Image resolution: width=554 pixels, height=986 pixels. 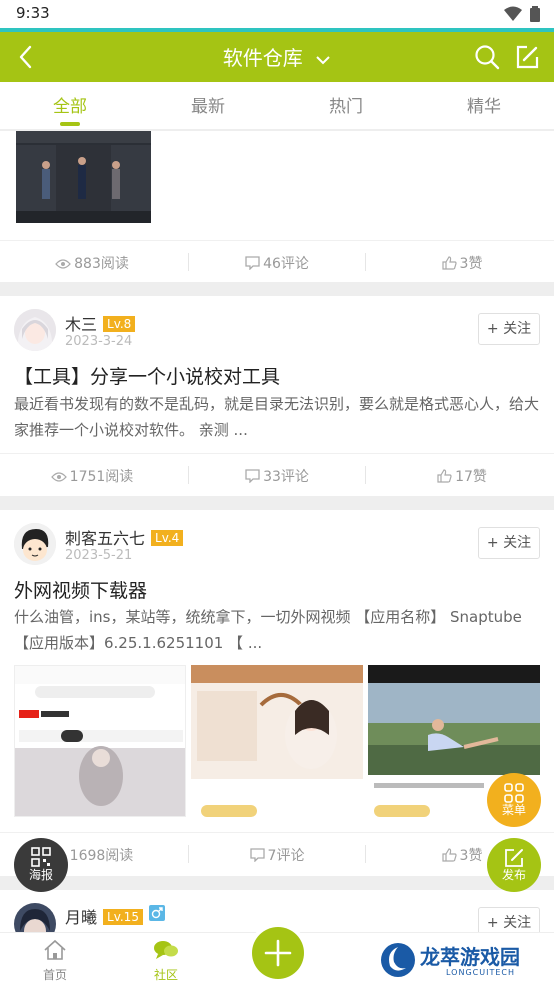 What do you see at coordinates (208, 107) in the screenshot?
I see `tab-label: 最新` at bounding box center [208, 107].